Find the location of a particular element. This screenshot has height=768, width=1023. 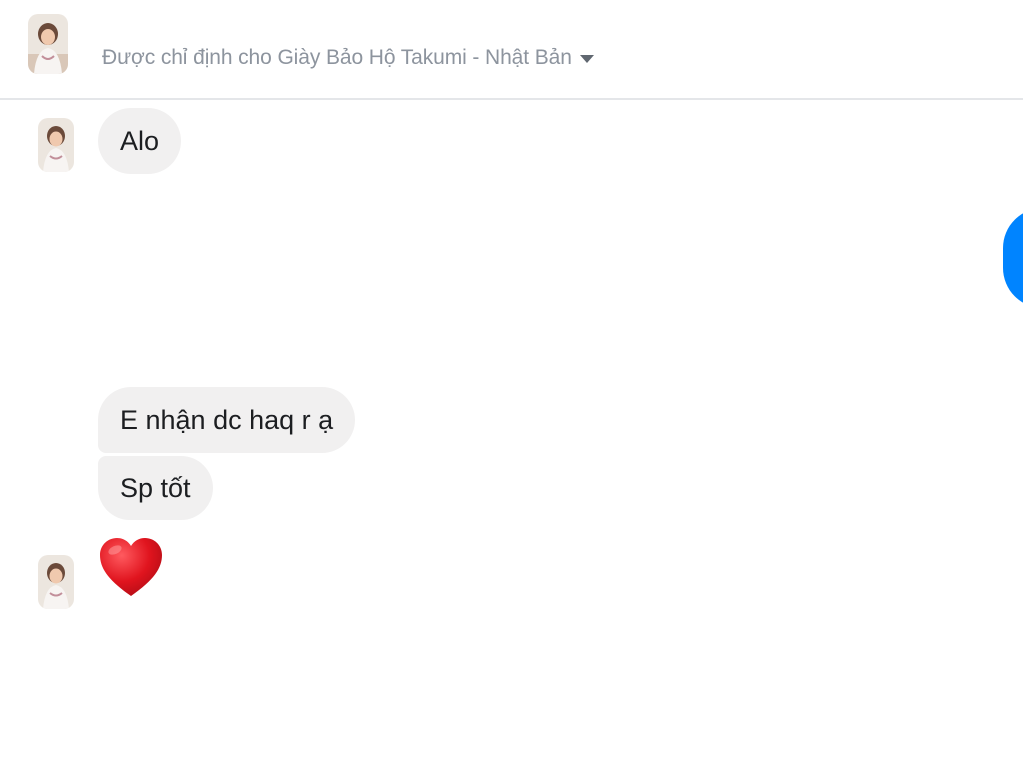

caret-down-icon is located at coordinates (586, 59).